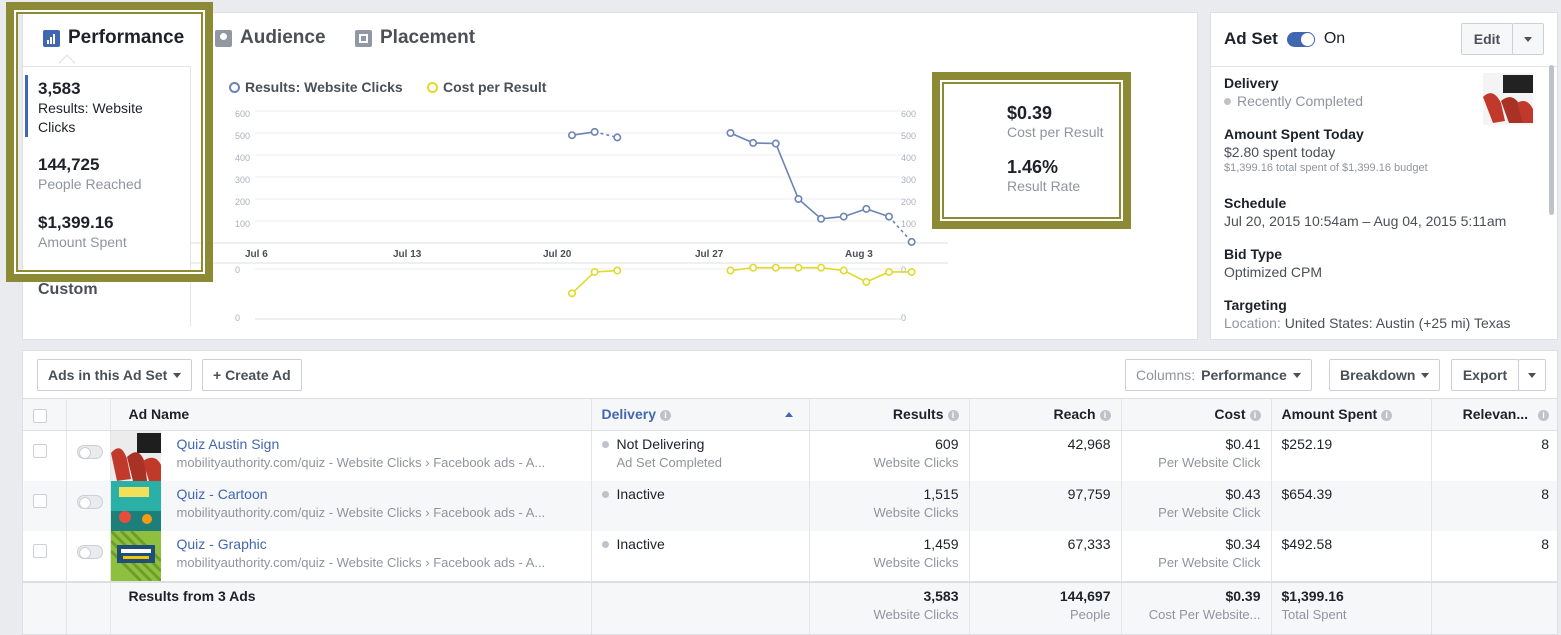  I want to click on ad-name-link: Quiz Austin Sign, so click(361, 444).